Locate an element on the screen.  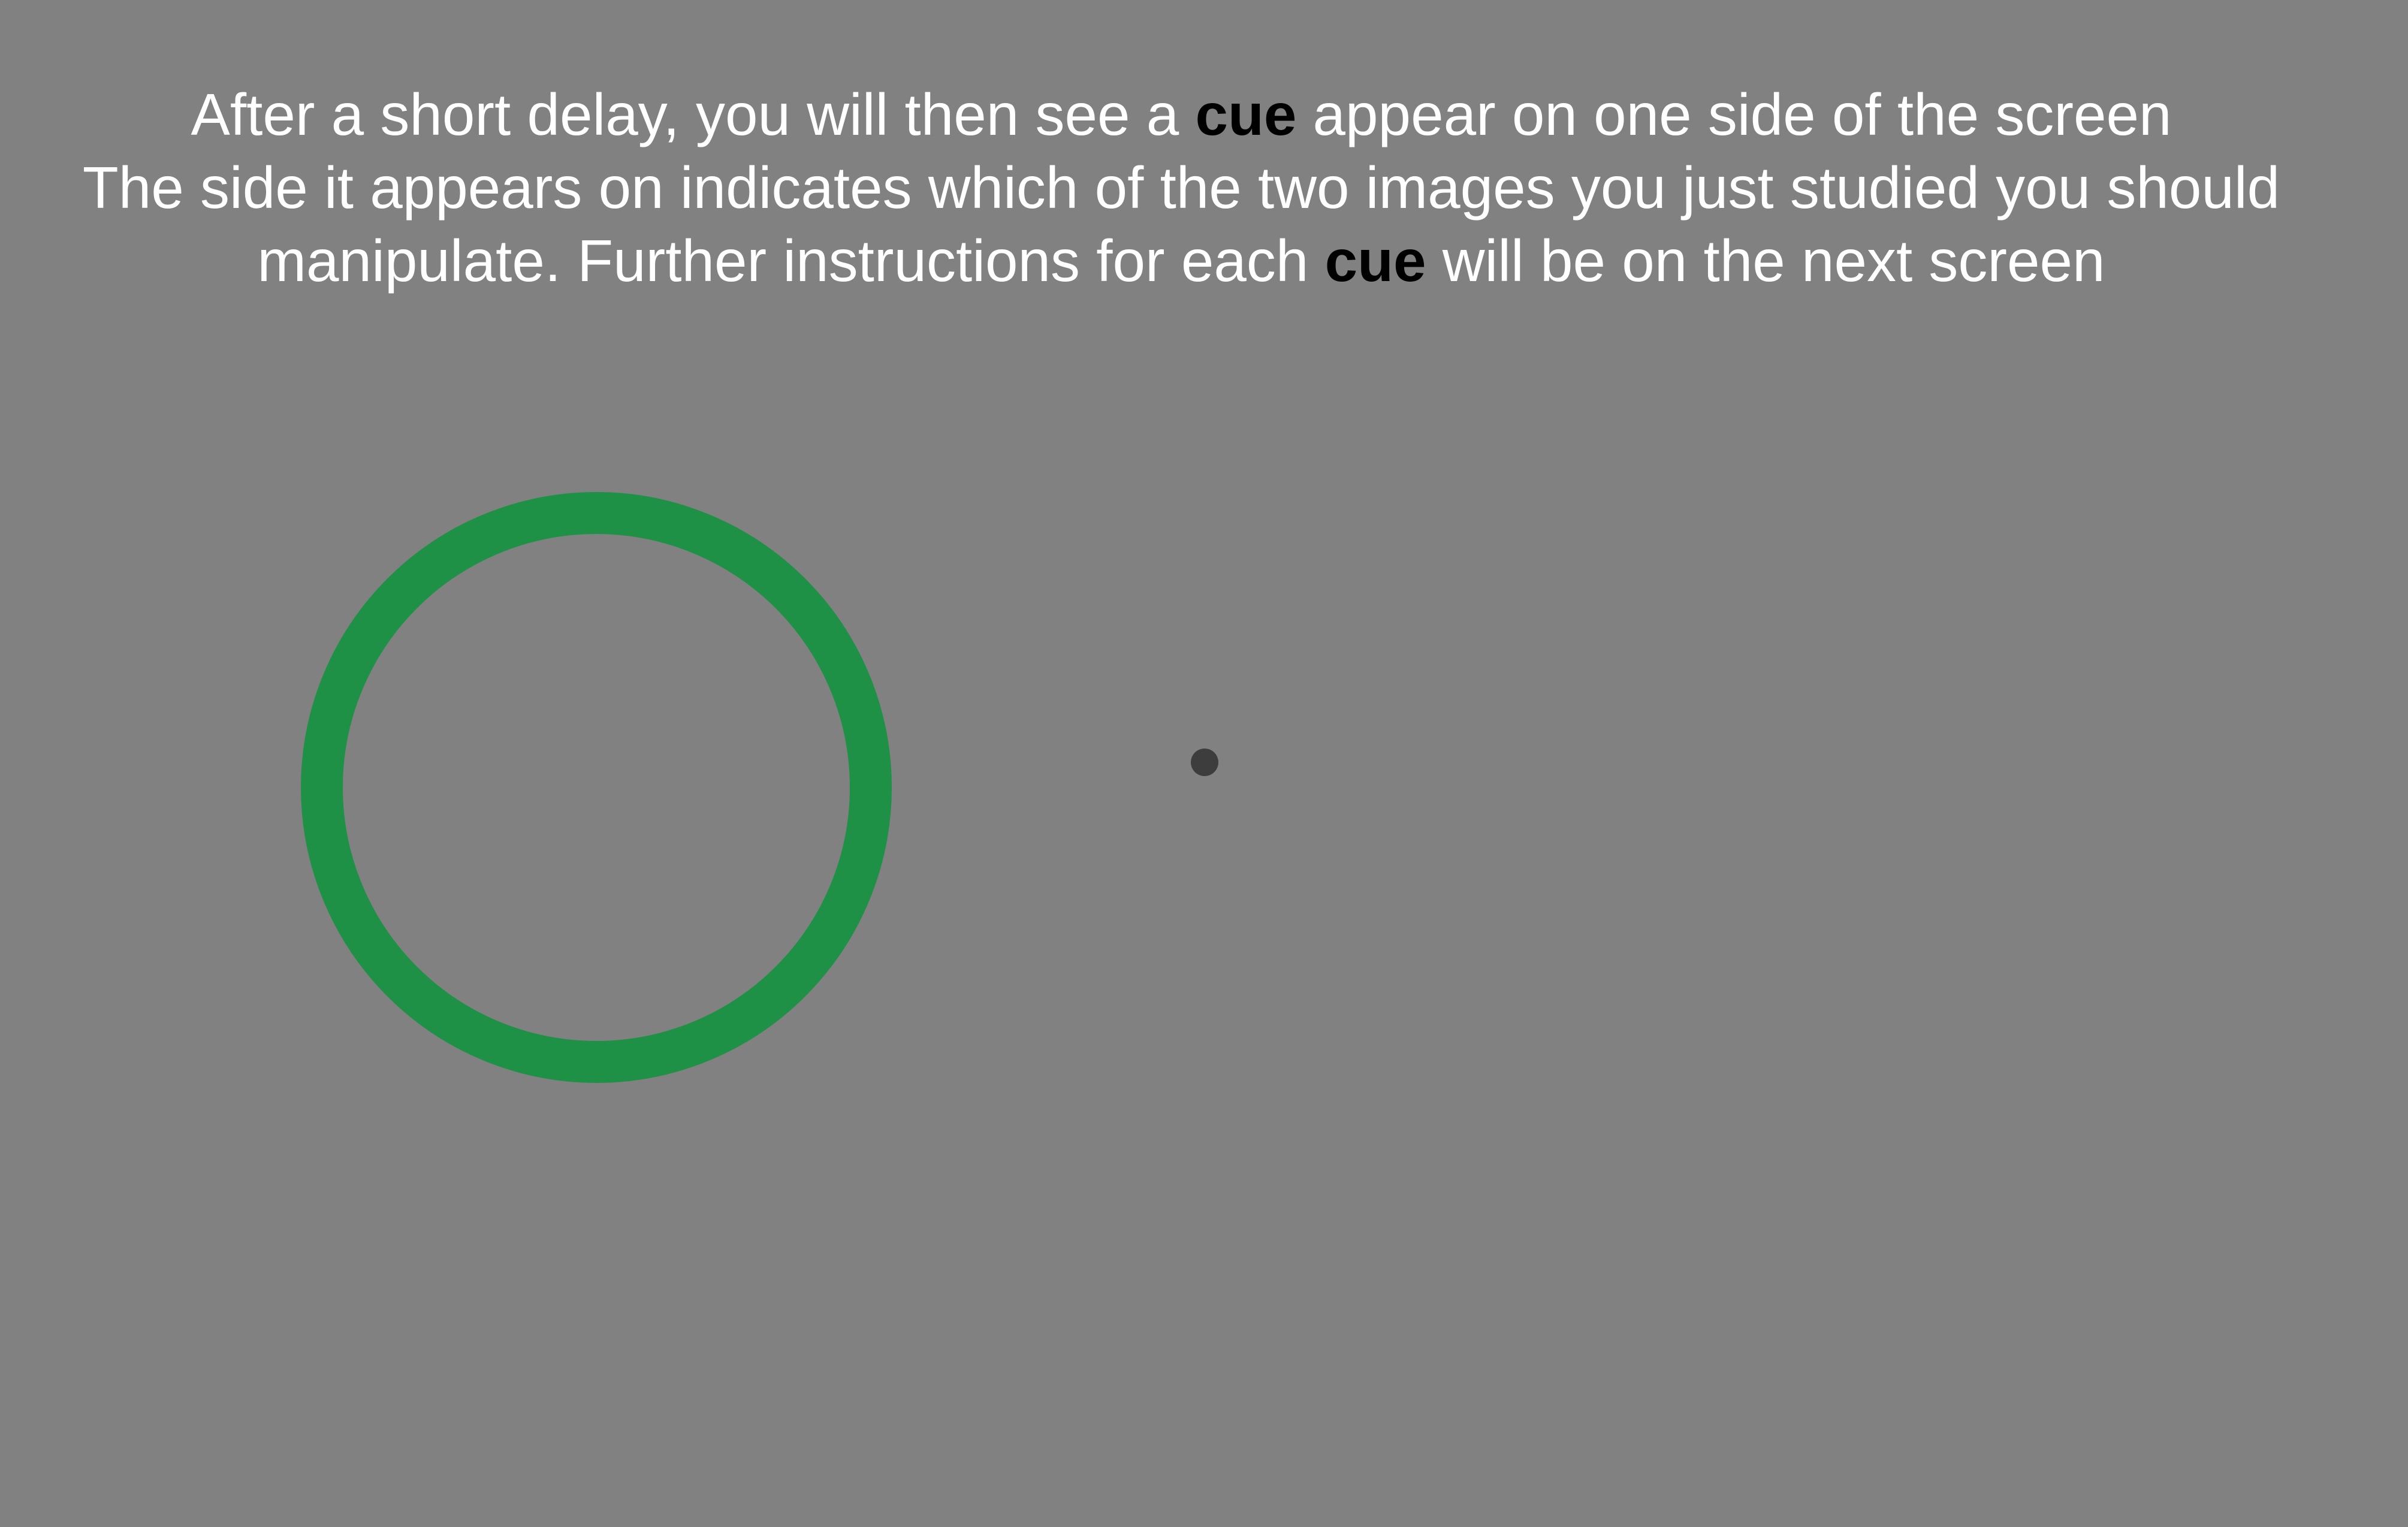
fixation-dot is located at coordinates (1204, 762).